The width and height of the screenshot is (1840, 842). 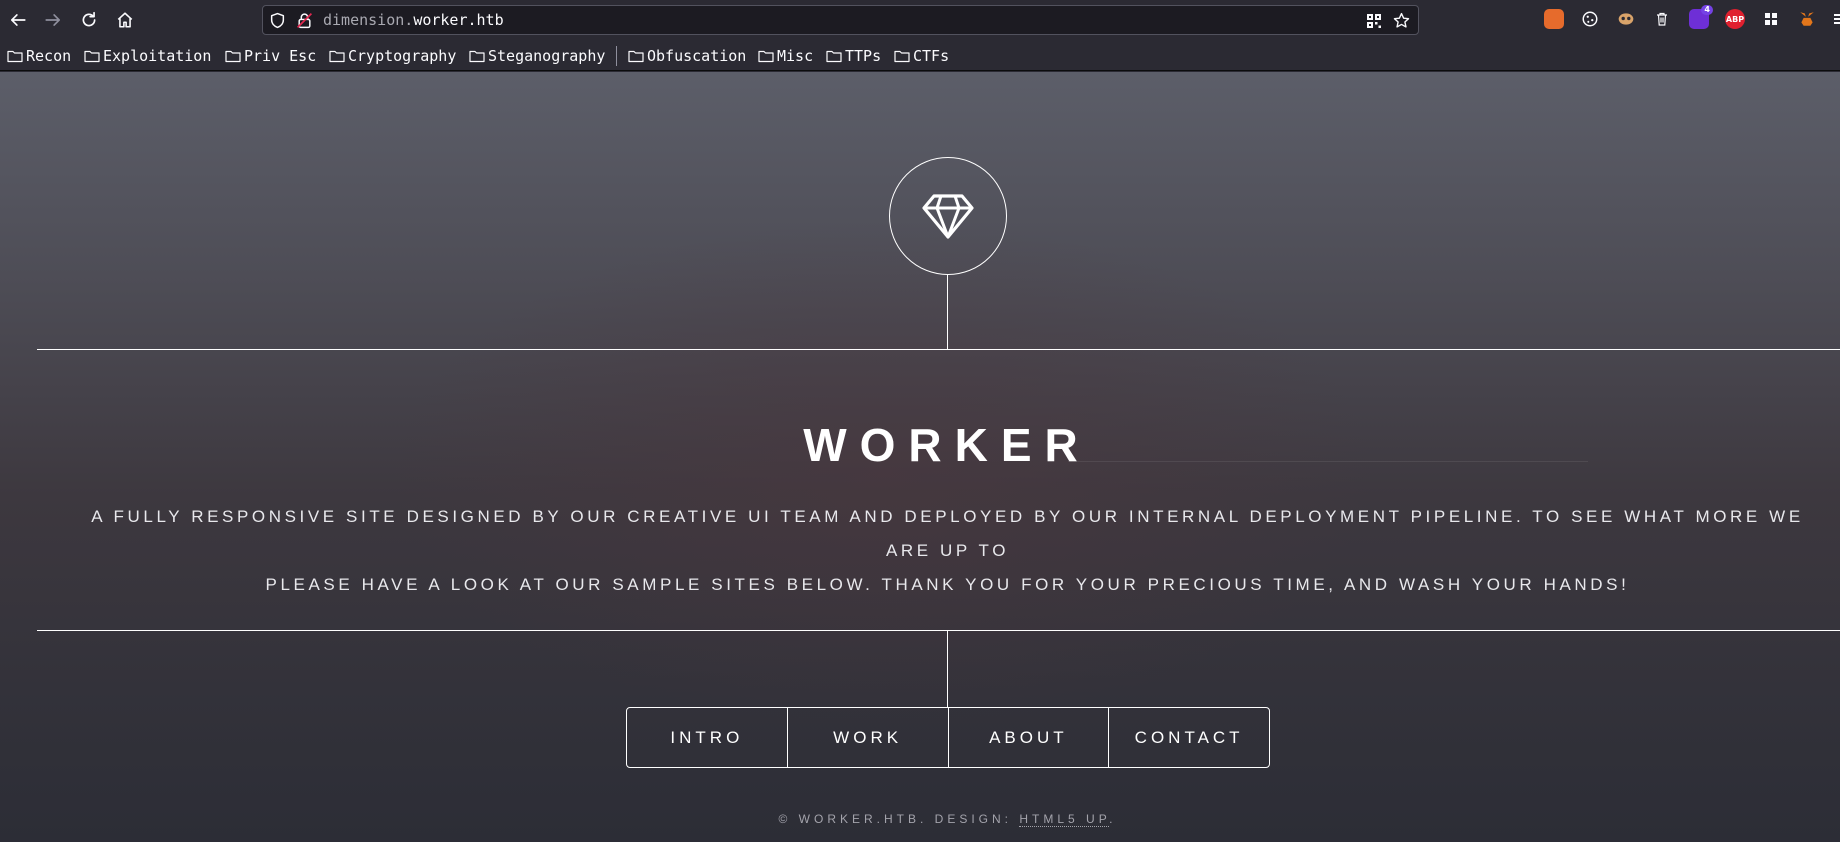 What do you see at coordinates (867, 737) in the screenshot?
I see `nav-work: WORK` at bounding box center [867, 737].